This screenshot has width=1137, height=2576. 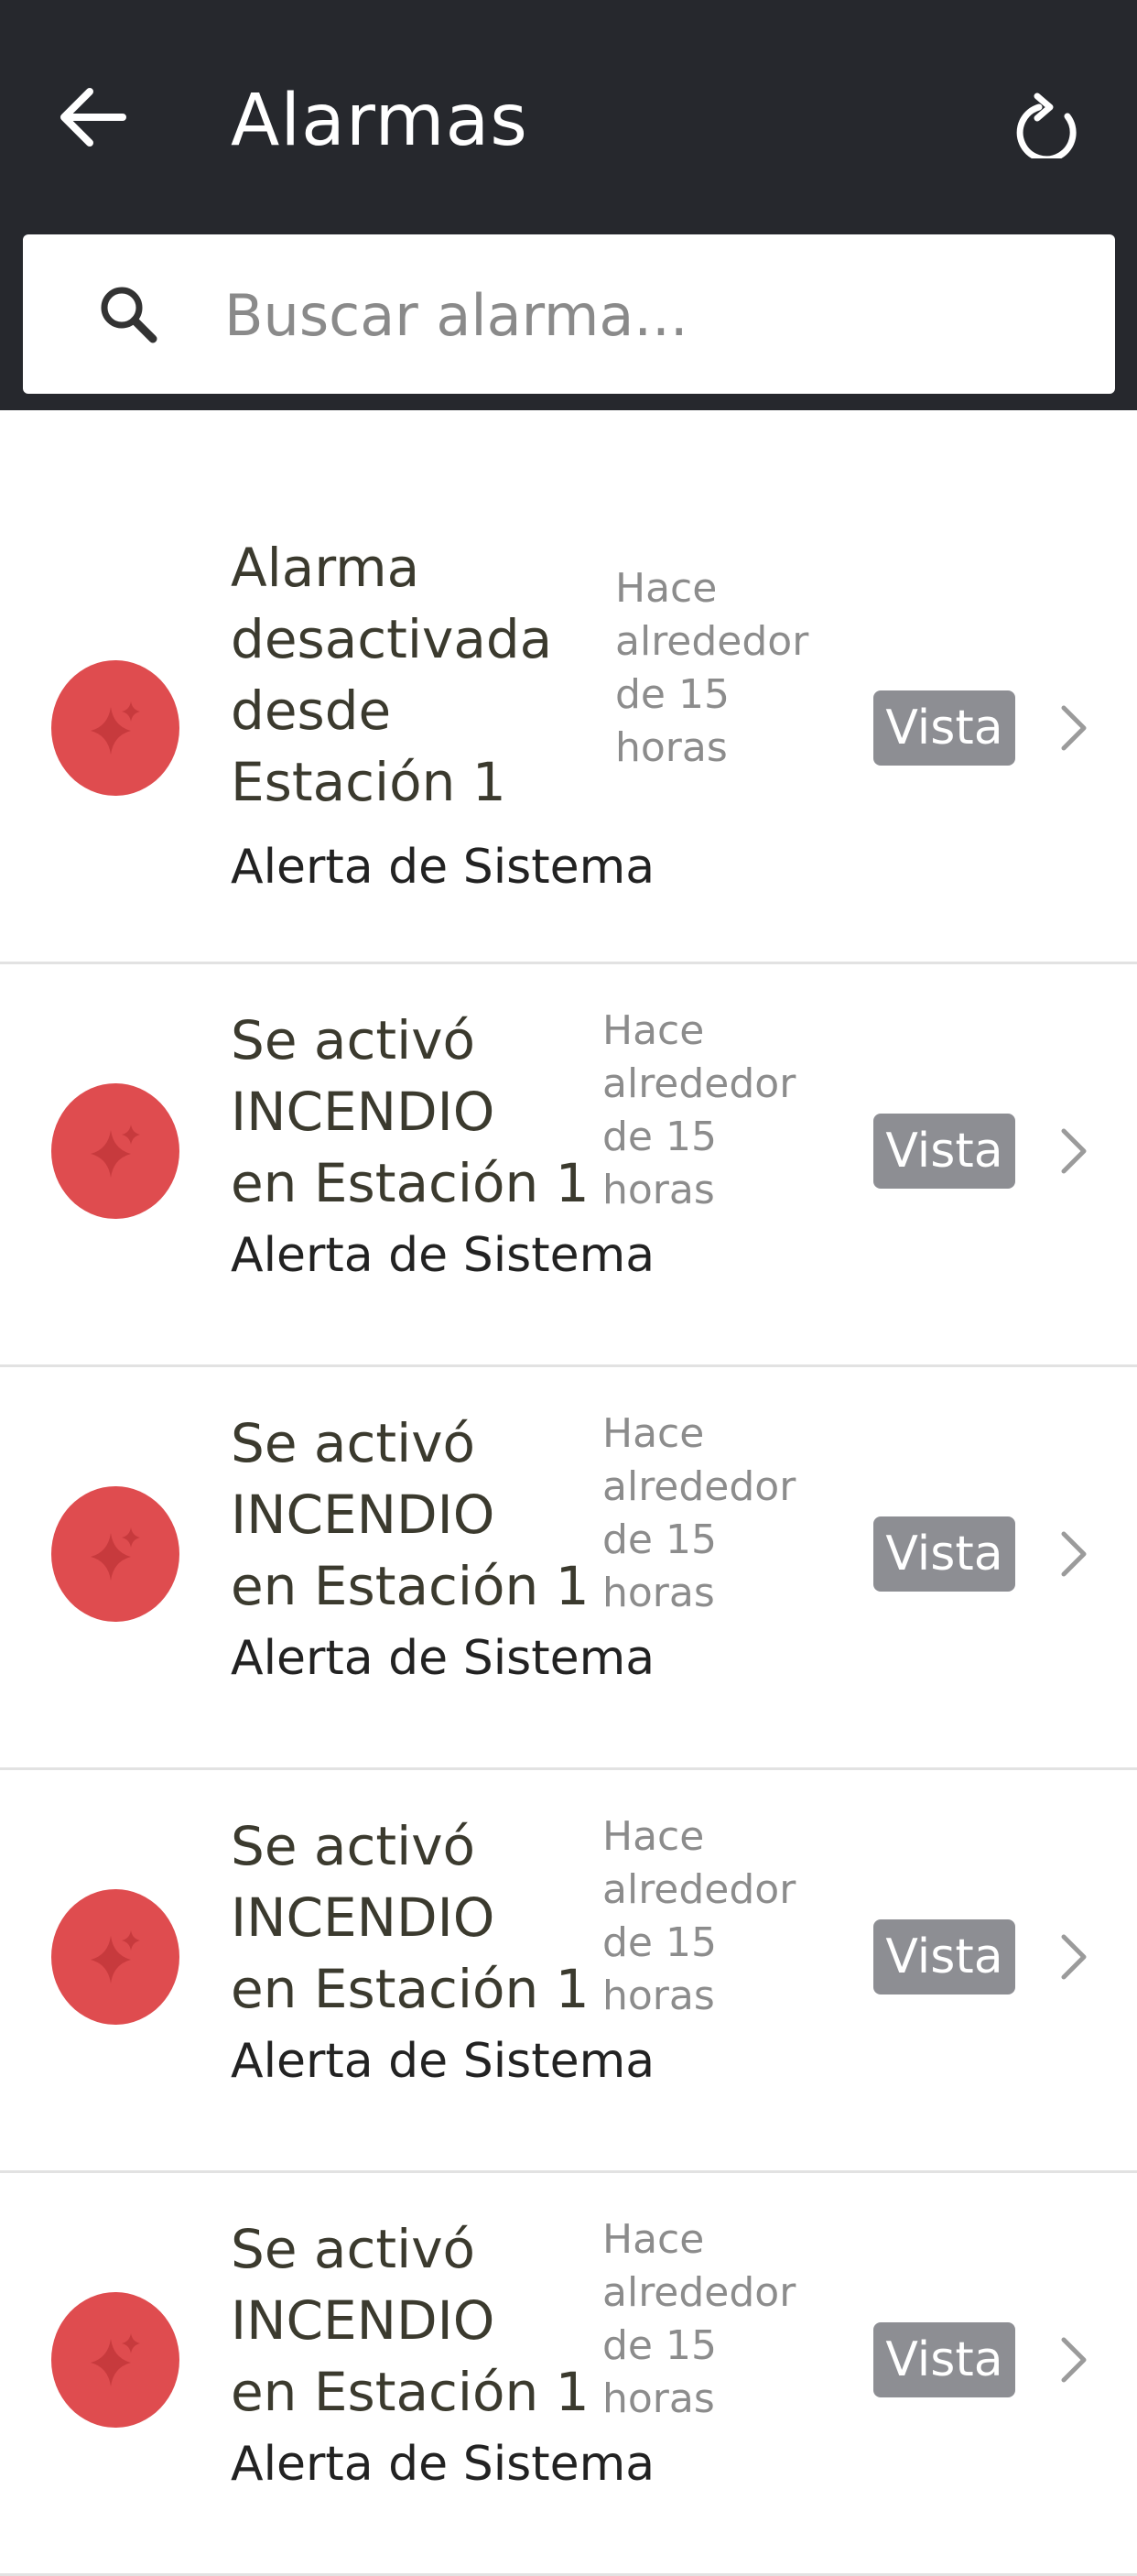 I want to click on page-title: Alarmas, so click(x=379, y=121).